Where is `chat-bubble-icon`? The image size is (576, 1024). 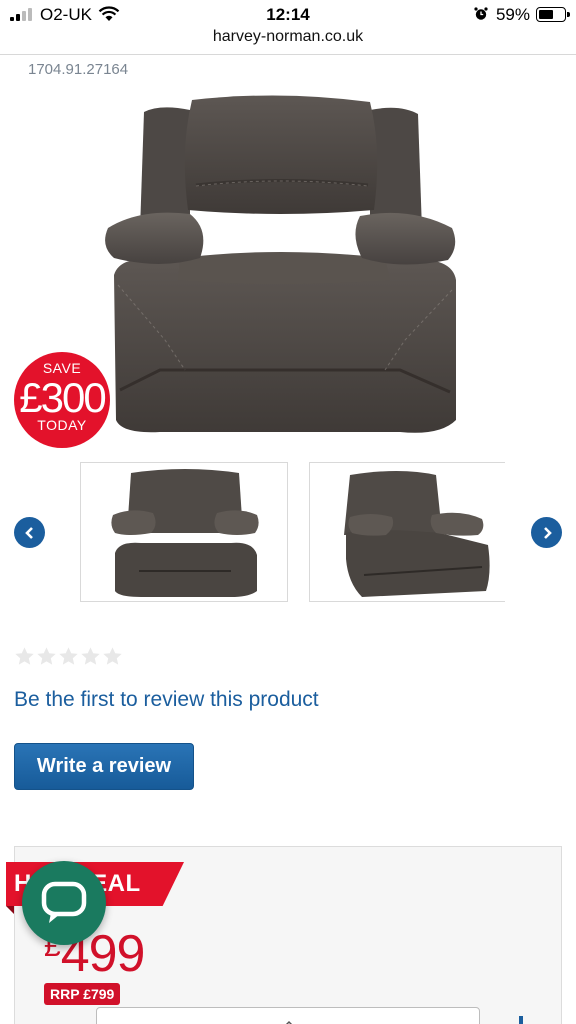 chat-bubble-icon is located at coordinates (64, 902).